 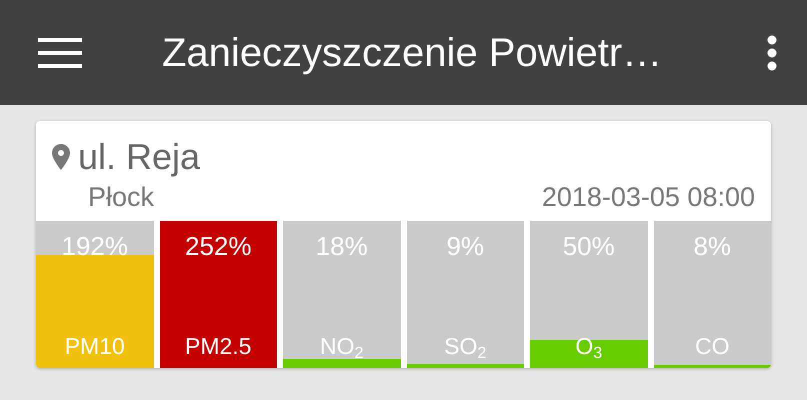 I want to click on pollutant-label: PM2.5, so click(x=218, y=346).